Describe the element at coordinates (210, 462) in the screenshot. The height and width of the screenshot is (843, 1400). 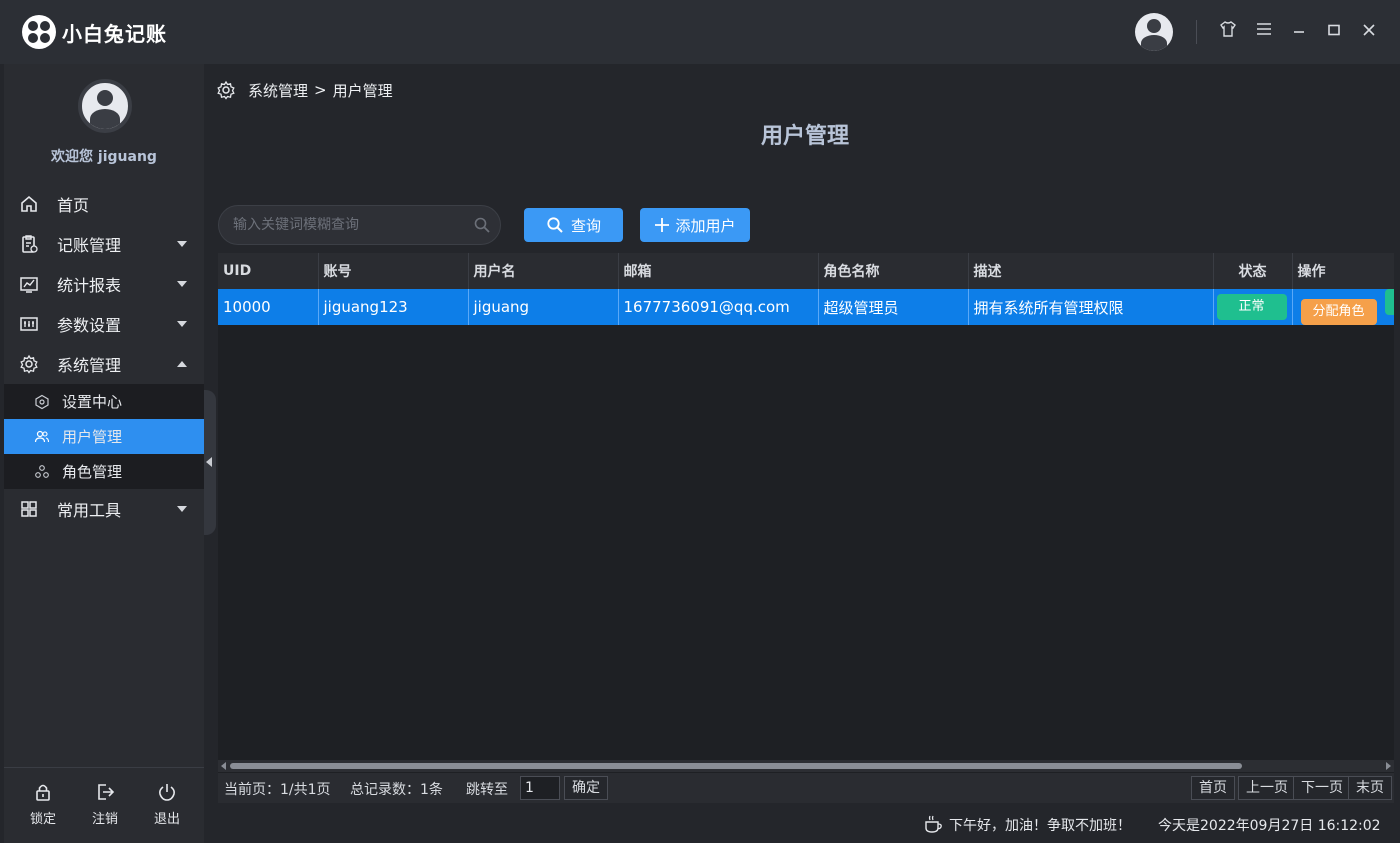
I see `sidebar-collapse-handle` at that location.